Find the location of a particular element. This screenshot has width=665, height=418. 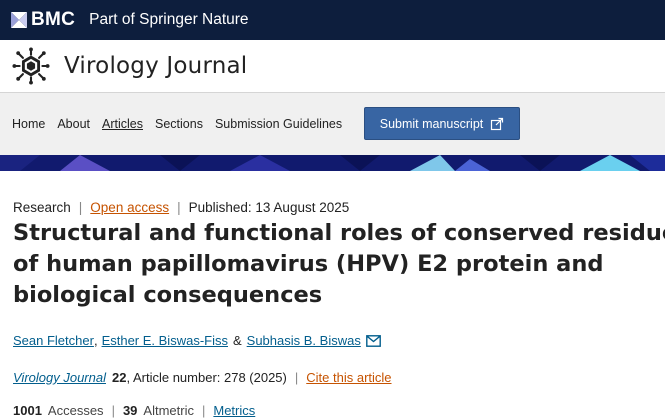

volume-number: 22 is located at coordinates (119, 377).